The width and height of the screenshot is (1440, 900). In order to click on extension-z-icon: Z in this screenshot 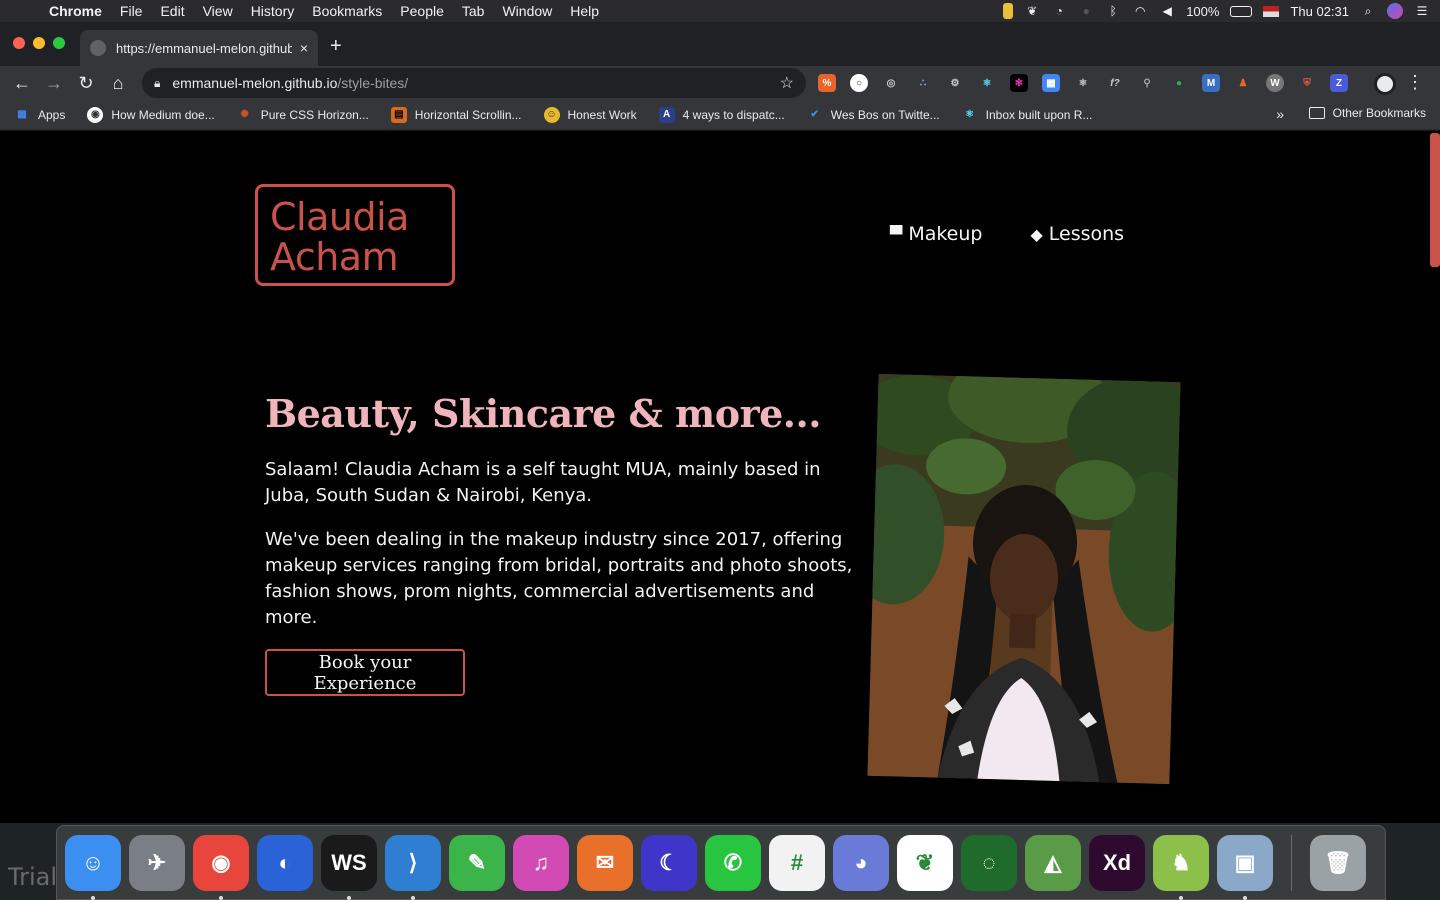, I will do `click(1339, 83)`.